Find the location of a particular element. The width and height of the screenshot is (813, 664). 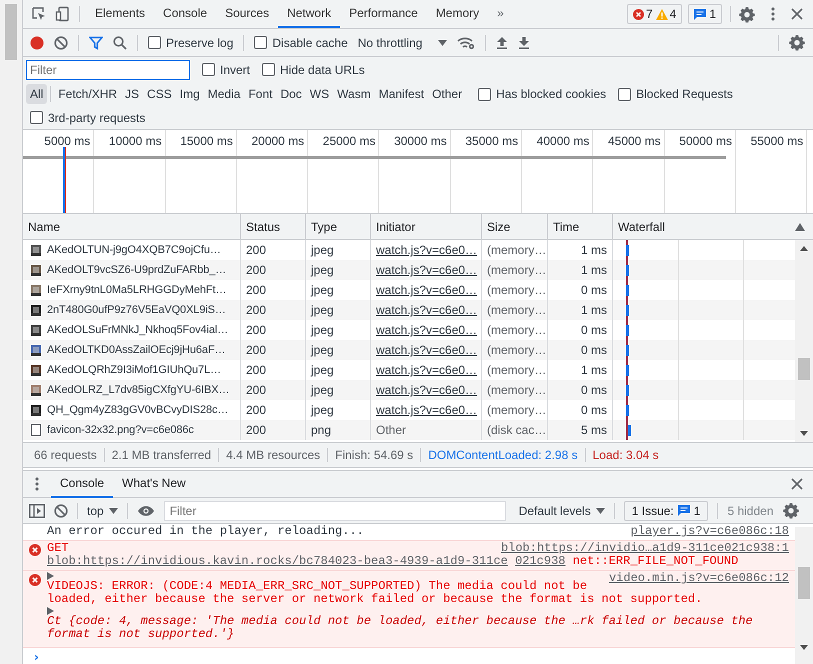

issues-button: 1 Issue: 1 is located at coordinates (666, 510).